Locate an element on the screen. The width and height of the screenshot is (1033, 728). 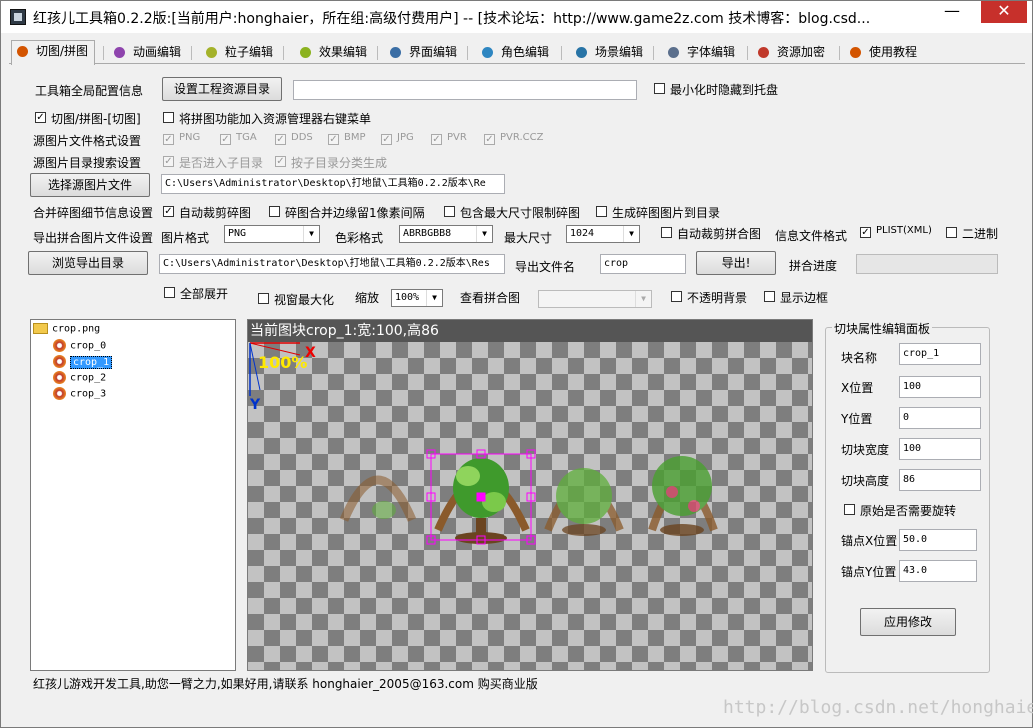
tab-effect: 效果编辑 is located at coordinates (331, 53).